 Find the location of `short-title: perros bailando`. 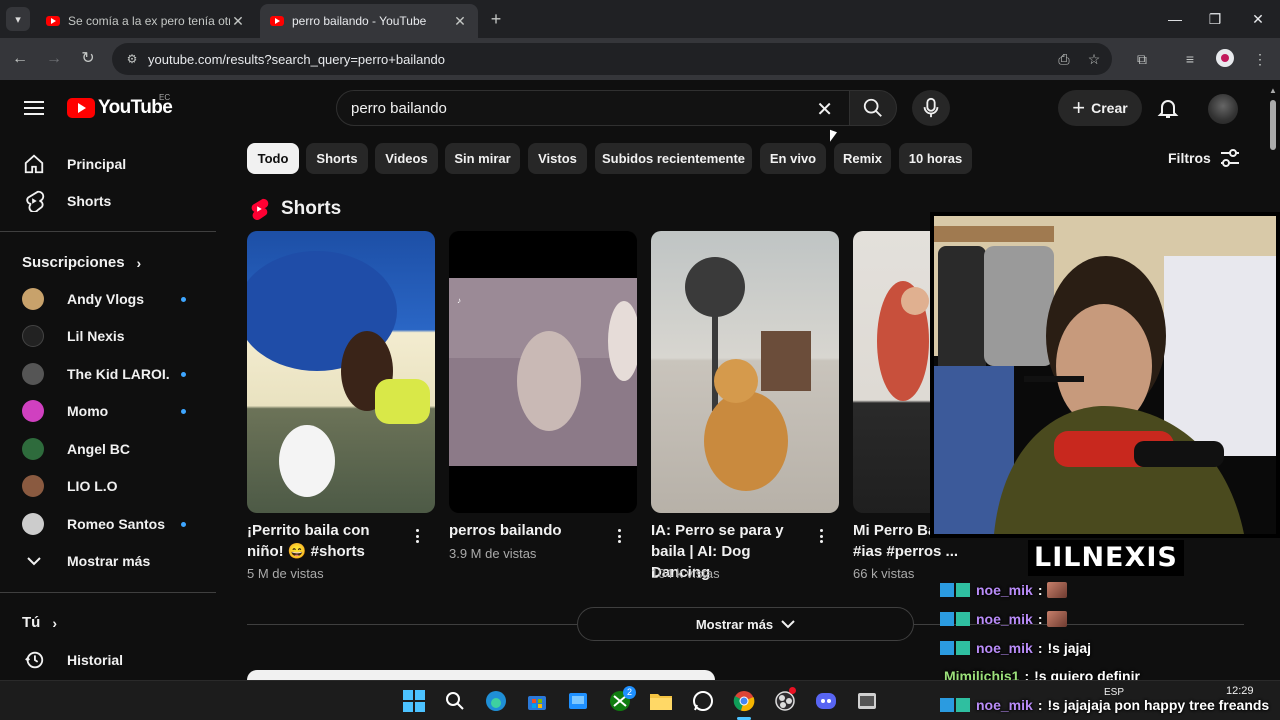

short-title: perros bailando is located at coordinates (529, 530).